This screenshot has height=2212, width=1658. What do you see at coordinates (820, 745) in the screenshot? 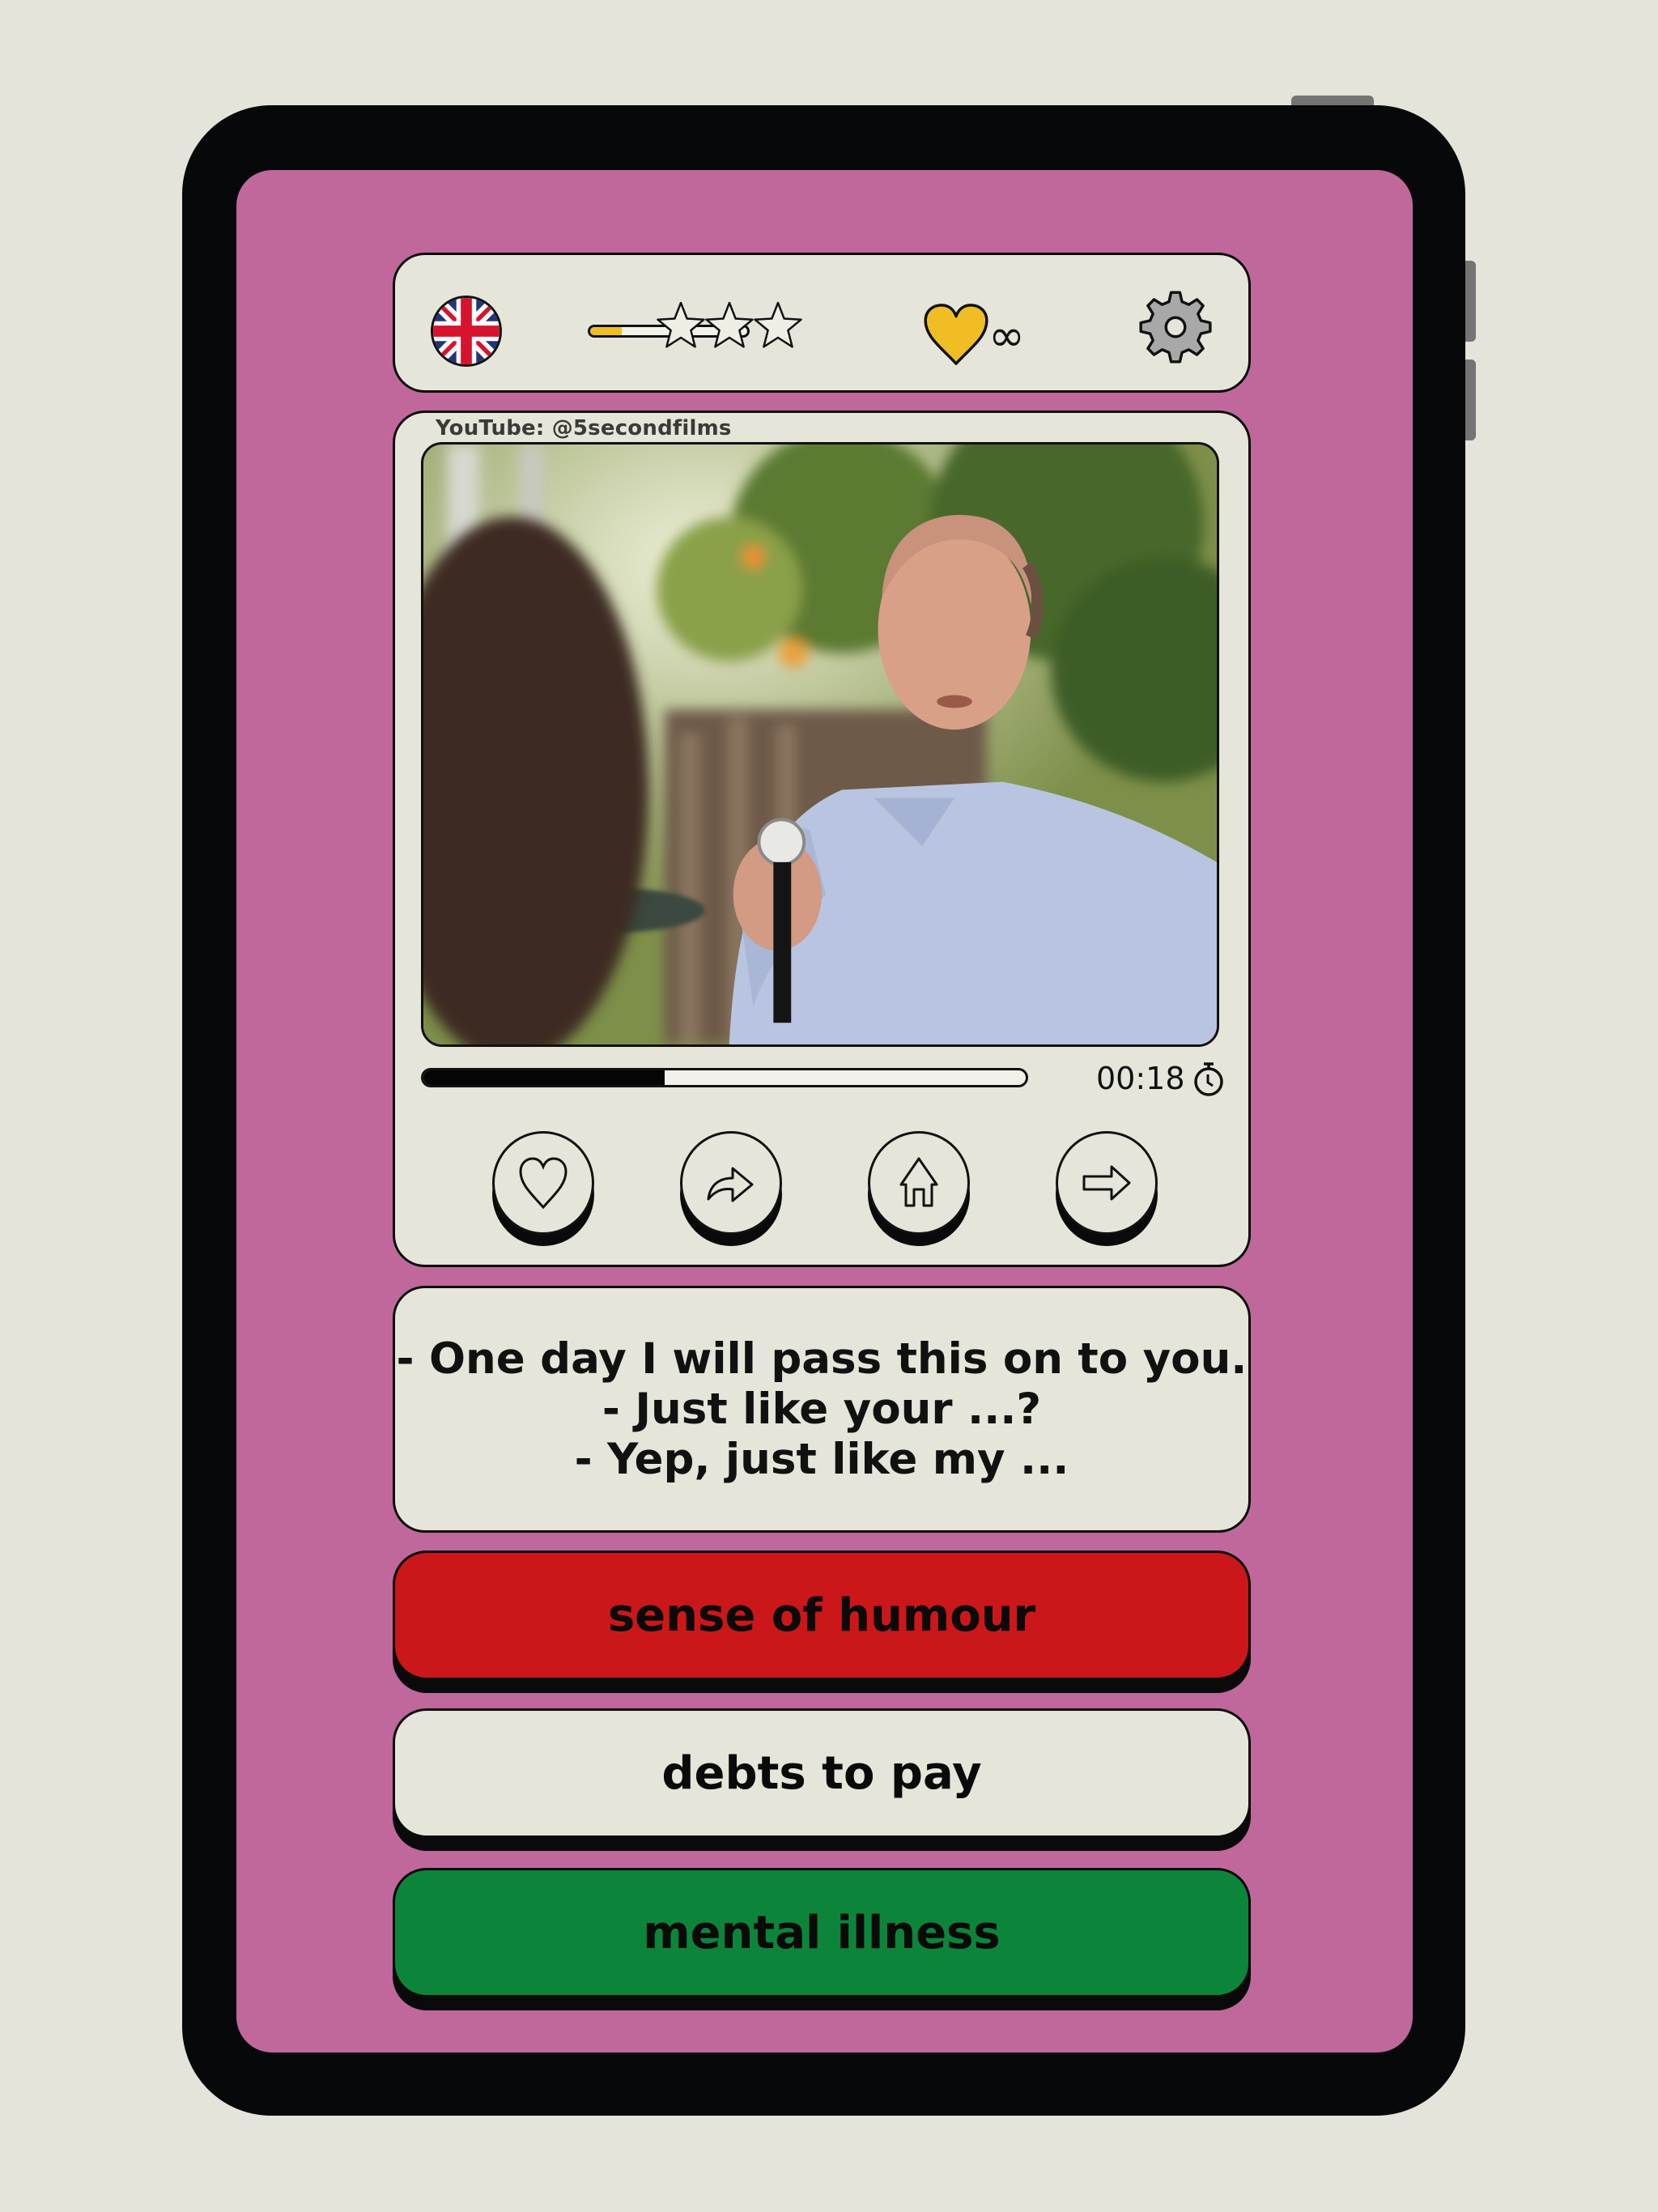
I see `video-player` at bounding box center [820, 745].